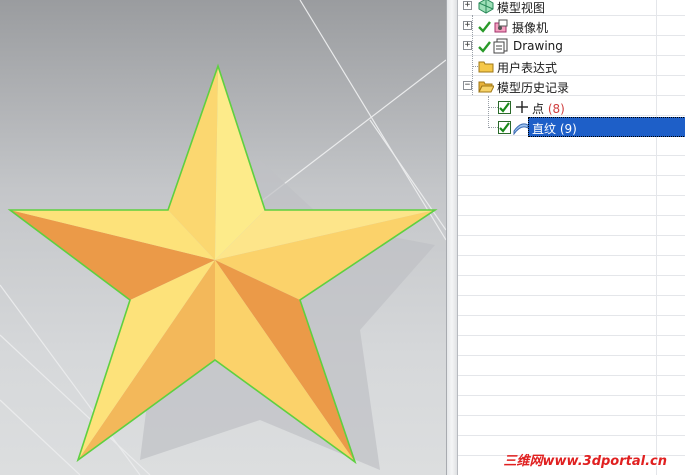 This screenshot has width=685, height=475. Describe the element at coordinates (521, 129) in the screenshot. I see `ruled-surface-icon` at that location.